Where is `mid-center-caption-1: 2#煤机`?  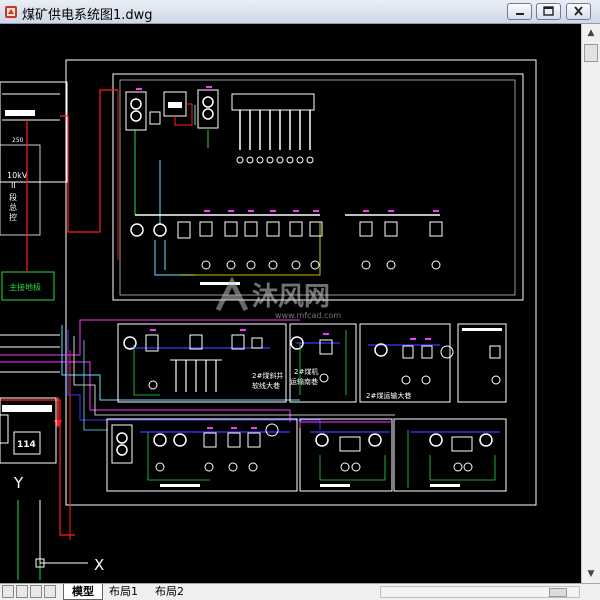 mid-center-caption-1: 2#煤机 is located at coordinates (306, 371).